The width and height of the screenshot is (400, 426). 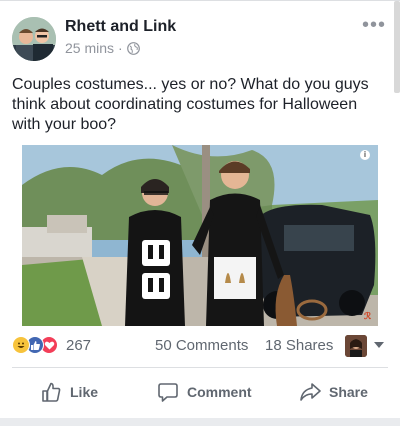 What do you see at coordinates (79, 345) in the screenshot?
I see `reaction-count: 267` at bounding box center [79, 345].